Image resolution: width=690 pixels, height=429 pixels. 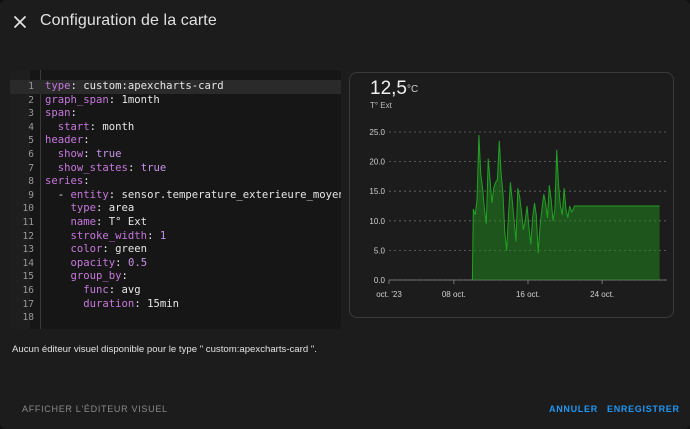 What do you see at coordinates (175, 128) in the screenshot?
I see `code-line: 4 start: month` at bounding box center [175, 128].